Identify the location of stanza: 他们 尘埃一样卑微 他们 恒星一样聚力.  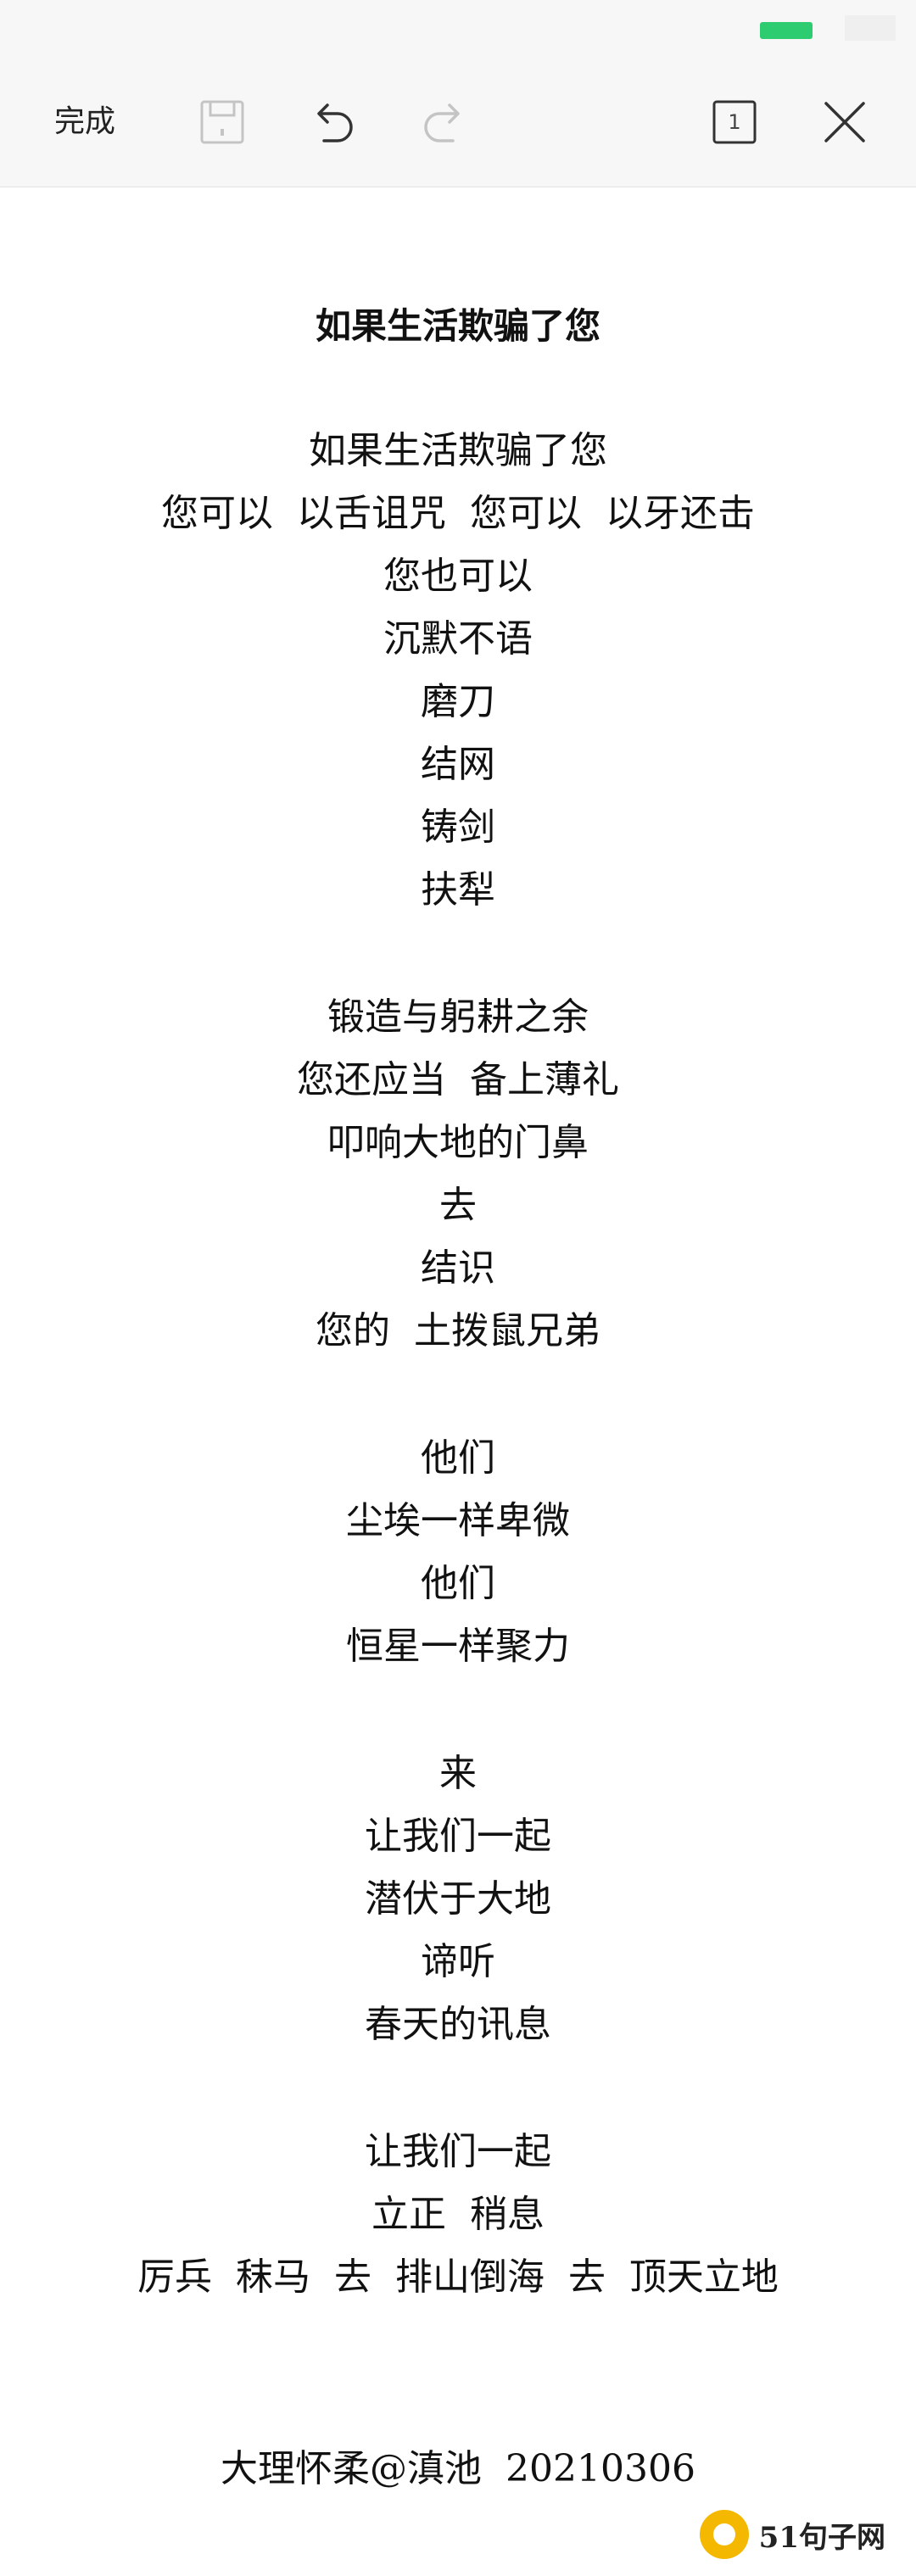
(458, 1552).